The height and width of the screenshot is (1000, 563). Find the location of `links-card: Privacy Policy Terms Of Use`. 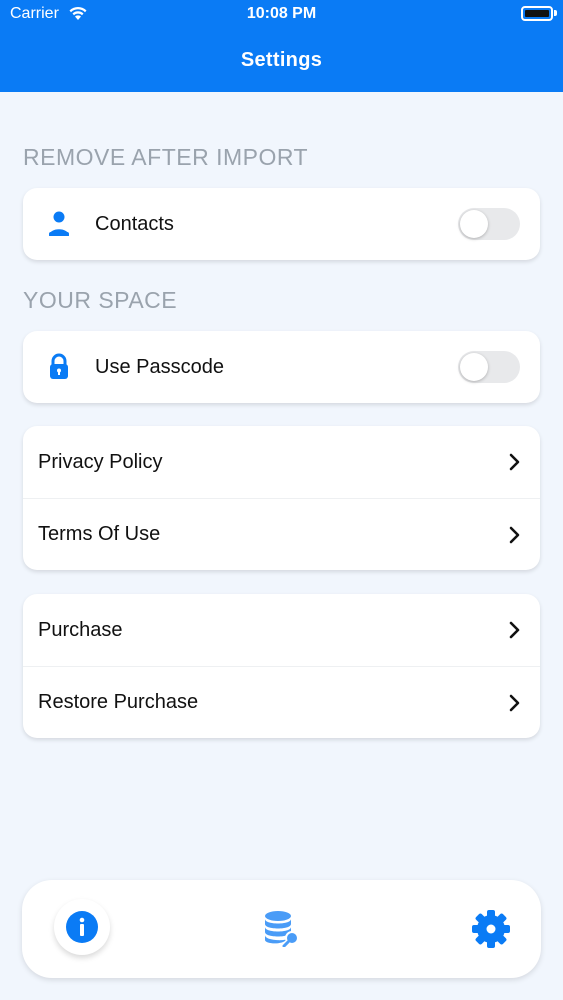

links-card: Privacy Policy Terms Of Use is located at coordinates (281, 498).